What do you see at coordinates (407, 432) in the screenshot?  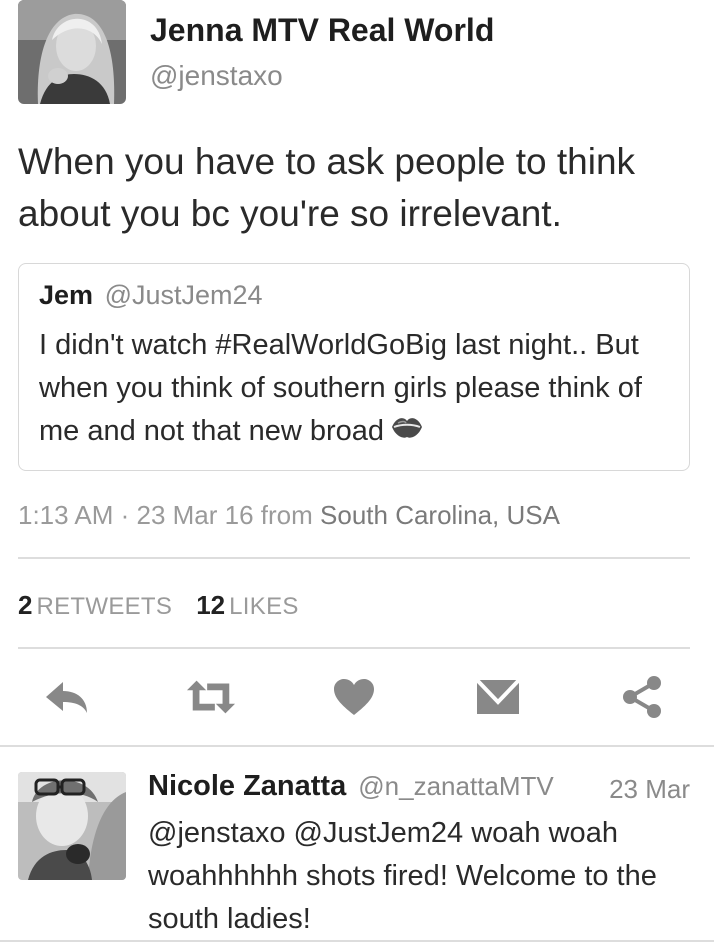 I see `kiss-mark-icon` at bounding box center [407, 432].